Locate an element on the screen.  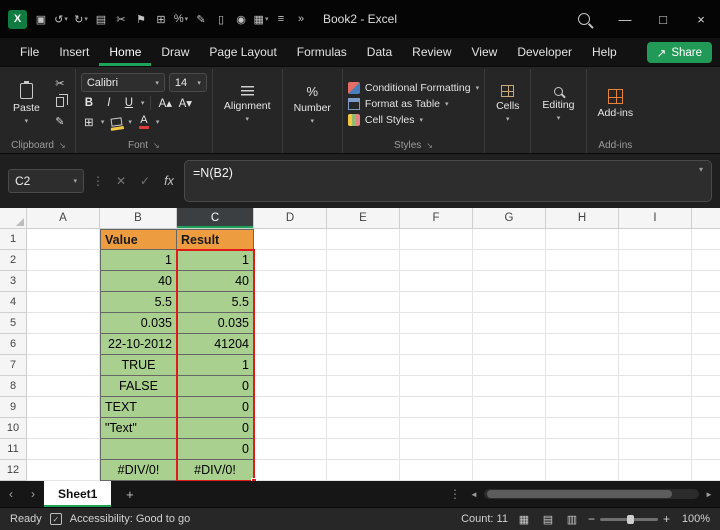
cell-G12 is located at coordinates (509, 470).